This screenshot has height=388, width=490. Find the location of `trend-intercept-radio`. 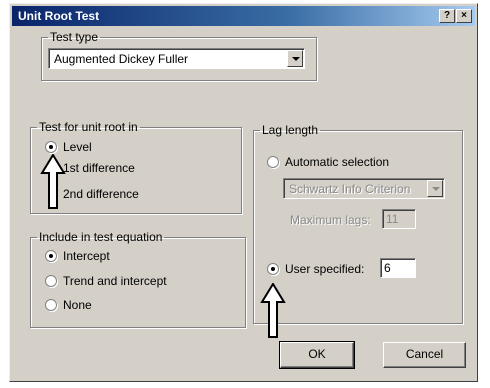

trend-intercept-radio is located at coordinates (51, 281).